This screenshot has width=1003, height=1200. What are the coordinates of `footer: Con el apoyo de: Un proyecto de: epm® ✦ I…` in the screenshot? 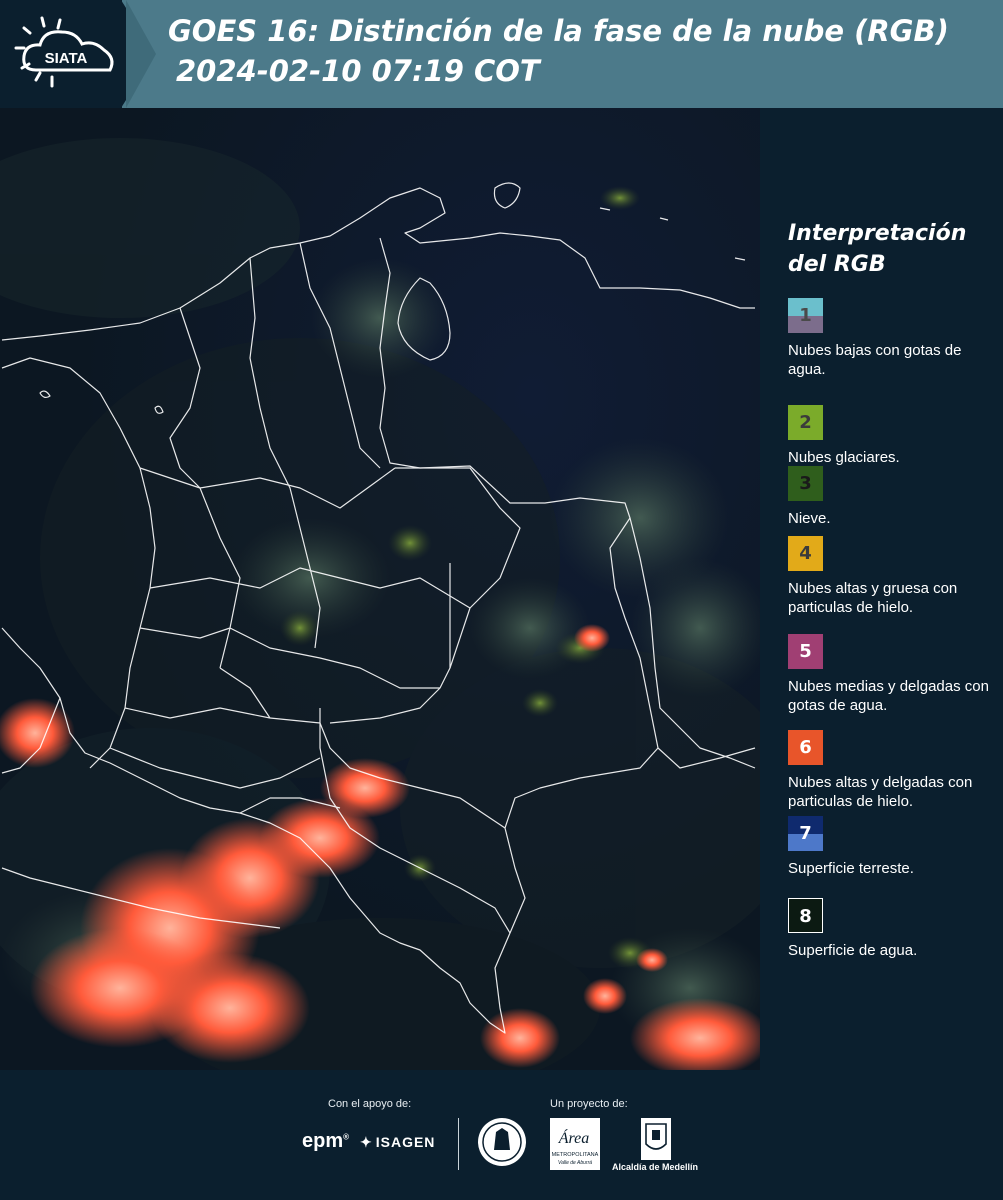 It's located at (501, 1135).